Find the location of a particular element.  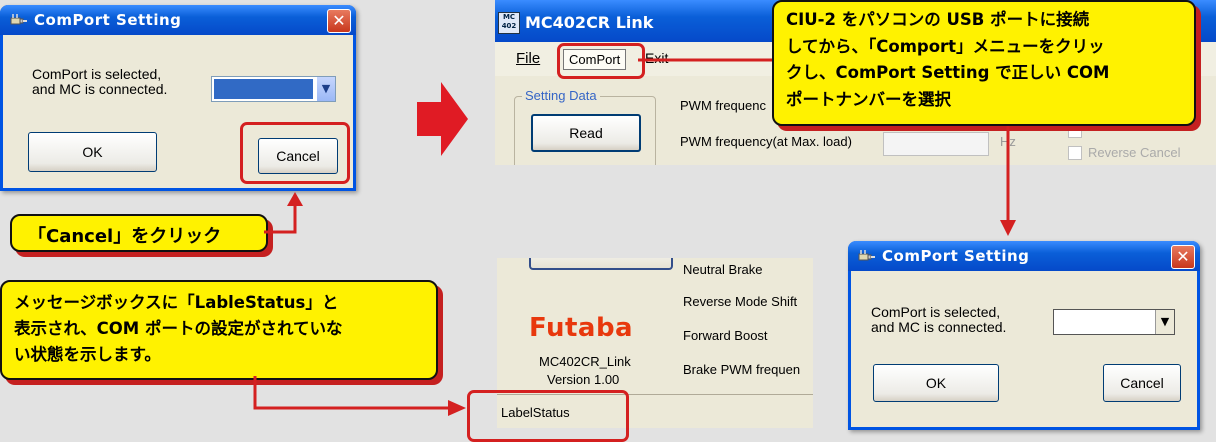

cancel-callout: 「Cancel」をクリック is located at coordinates (139, 233).